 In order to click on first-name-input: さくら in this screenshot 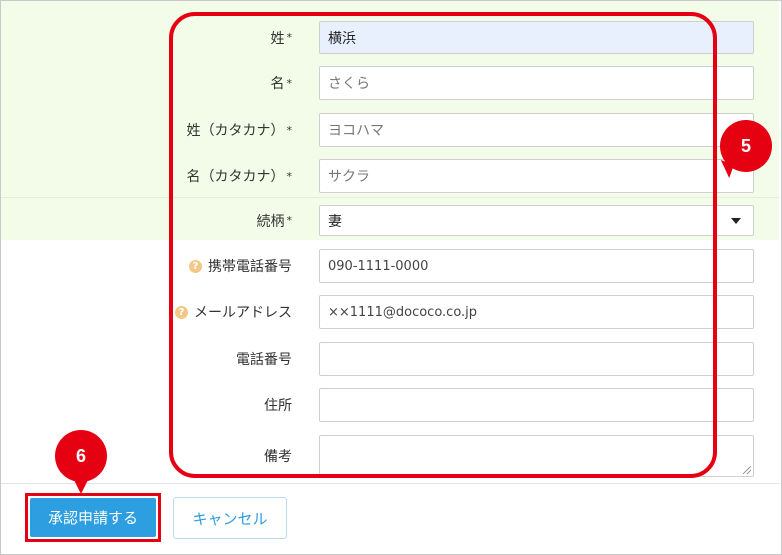, I will do `click(536, 83)`.